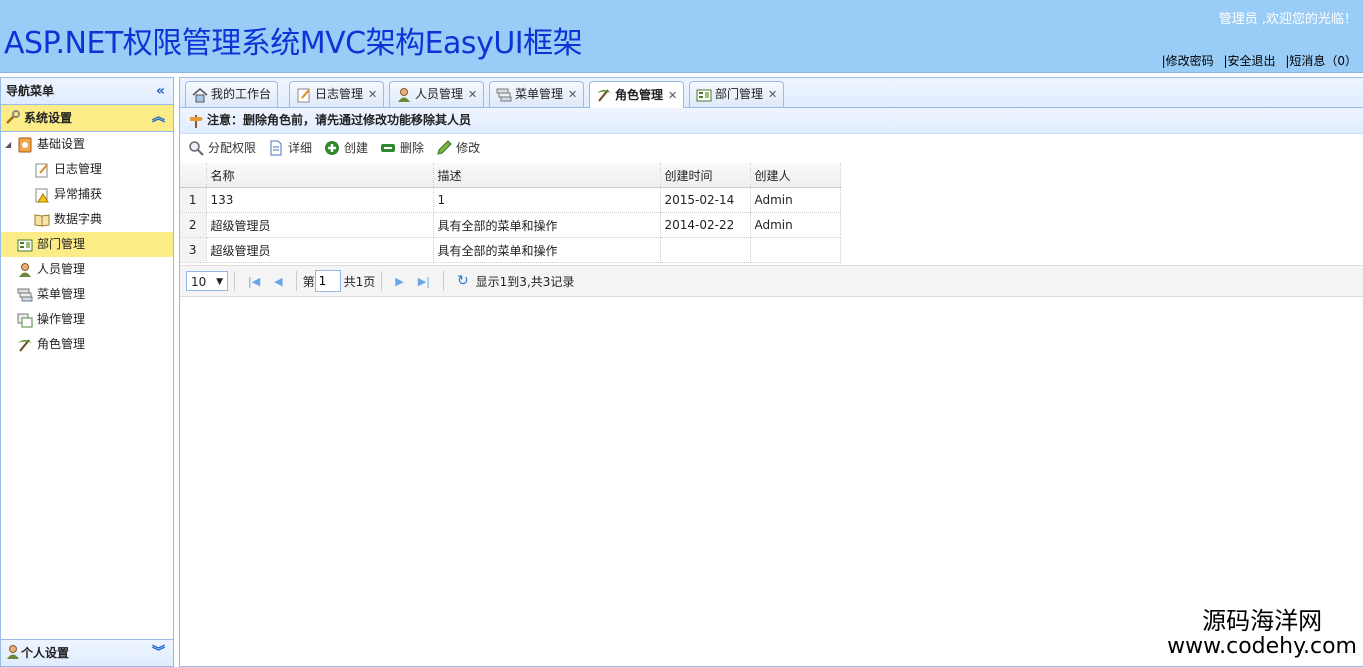 This screenshot has width=1363, height=667. Describe the element at coordinates (61, 144) in the screenshot. I see `sidebar-item-label: 基础设置` at that location.